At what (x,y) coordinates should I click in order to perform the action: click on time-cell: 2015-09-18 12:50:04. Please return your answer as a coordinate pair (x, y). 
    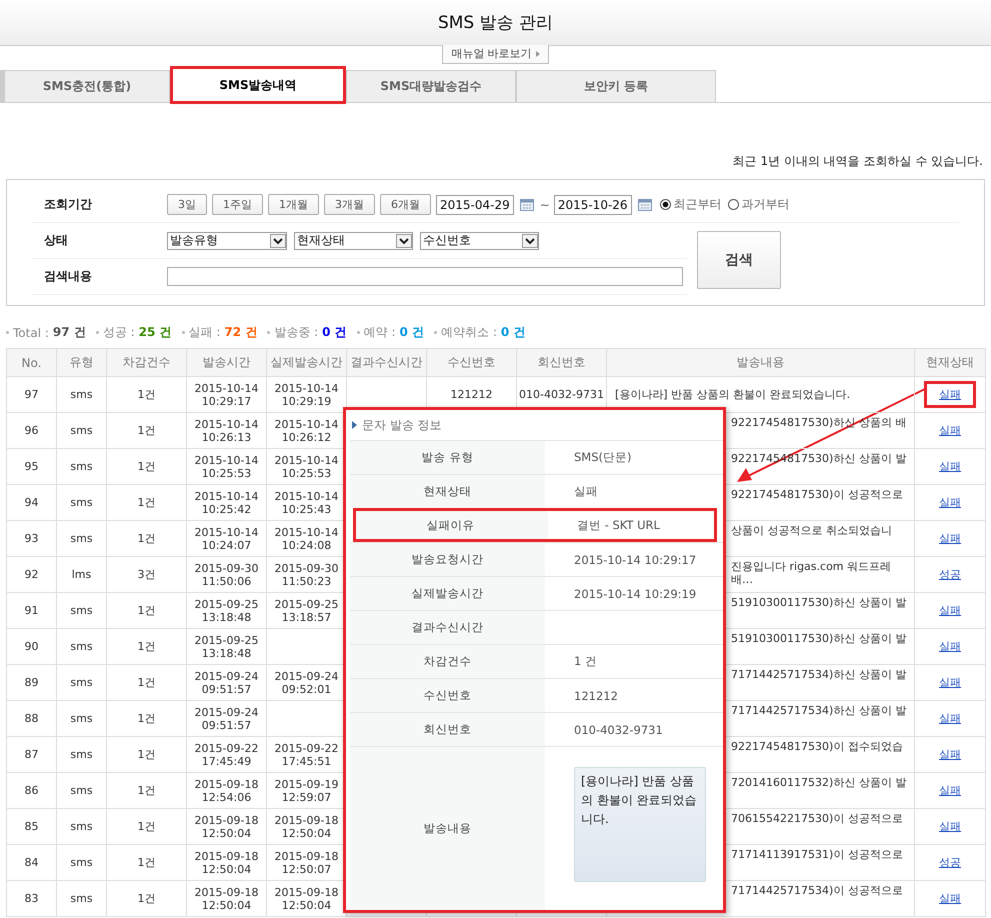
    Looking at the image, I should click on (226, 862).